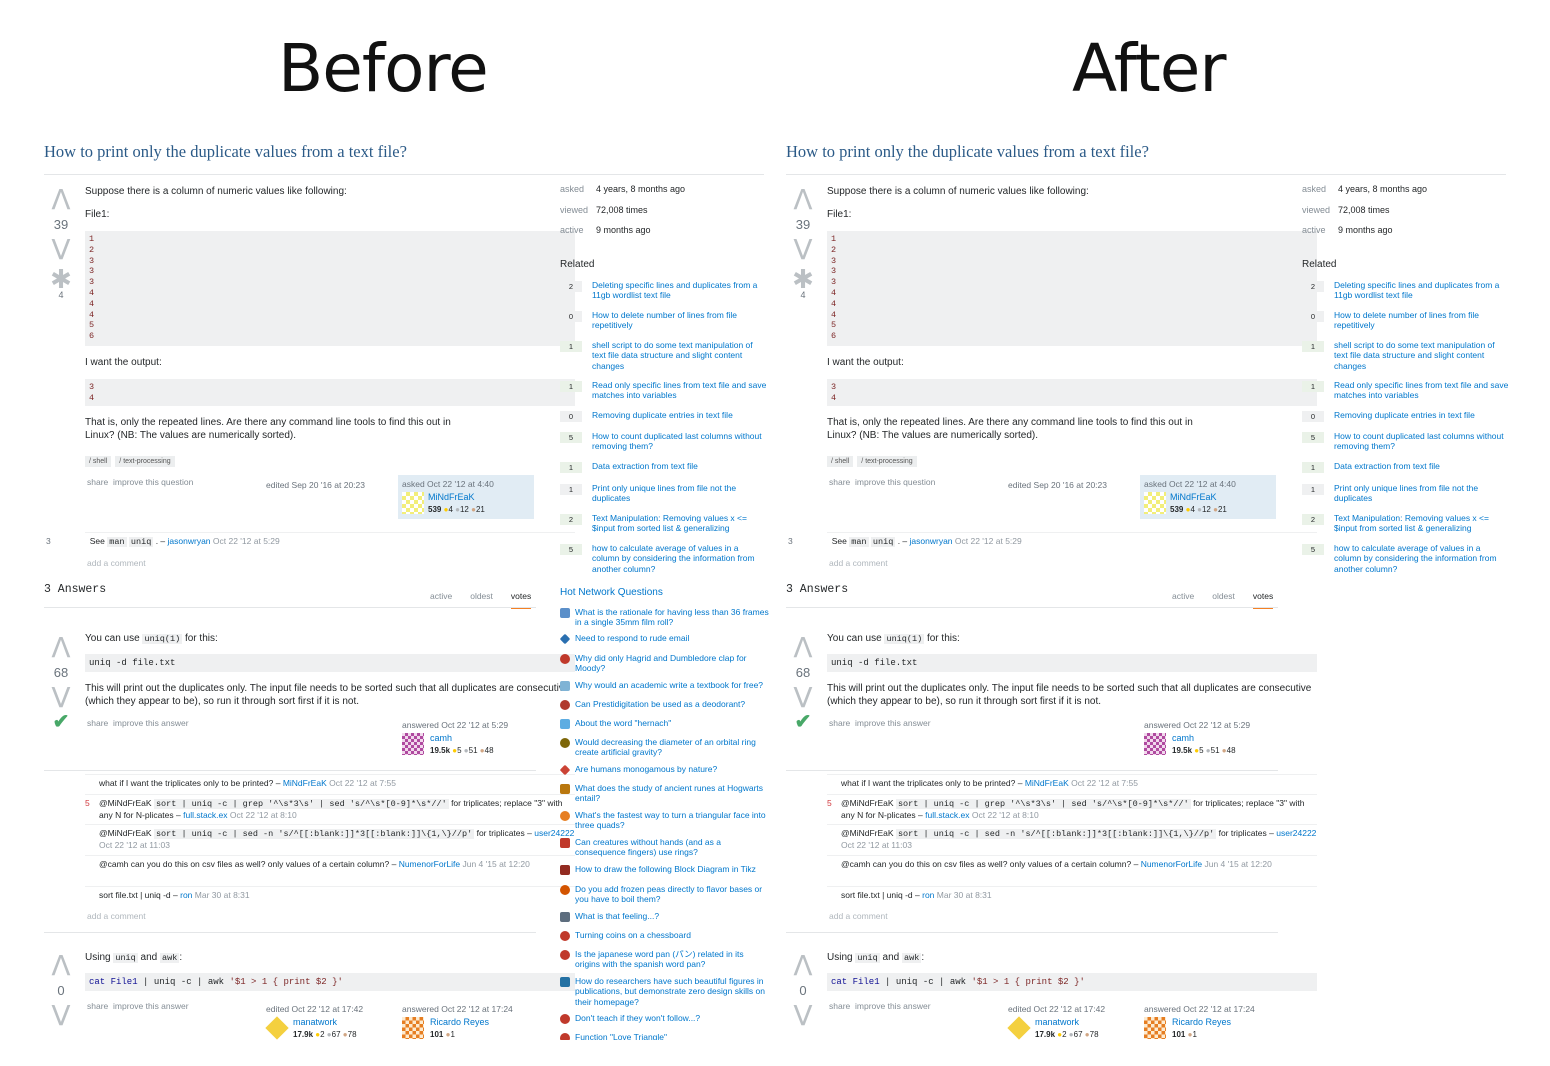  I want to click on question-vote-cell: Λ 39 V ✱ 4, so click(61, 243).